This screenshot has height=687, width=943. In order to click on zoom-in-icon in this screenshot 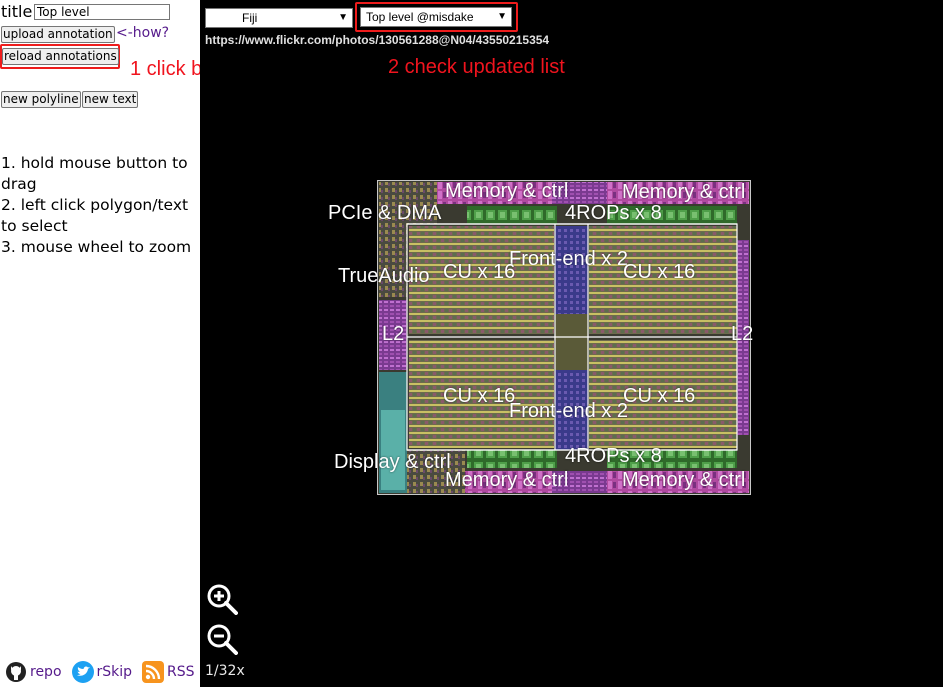, I will do `click(222, 599)`.